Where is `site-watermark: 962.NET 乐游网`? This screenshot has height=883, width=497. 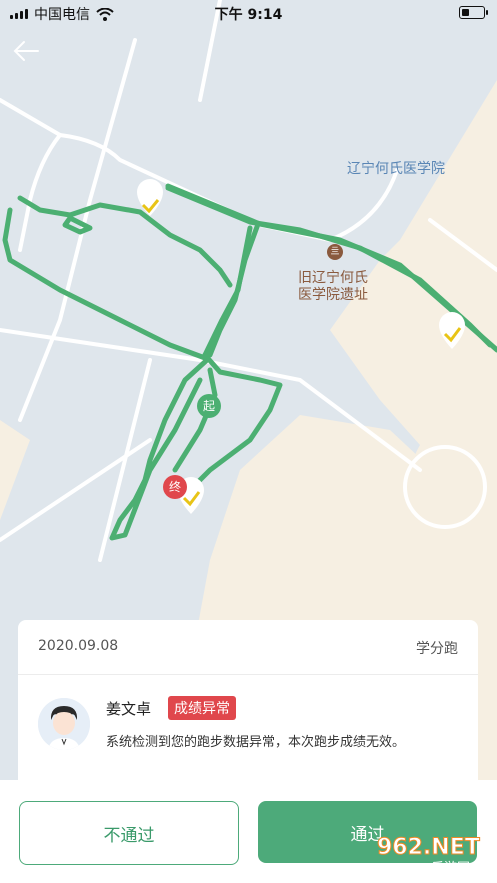
site-watermark: 962.NET 乐游网 is located at coordinates (429, 856).